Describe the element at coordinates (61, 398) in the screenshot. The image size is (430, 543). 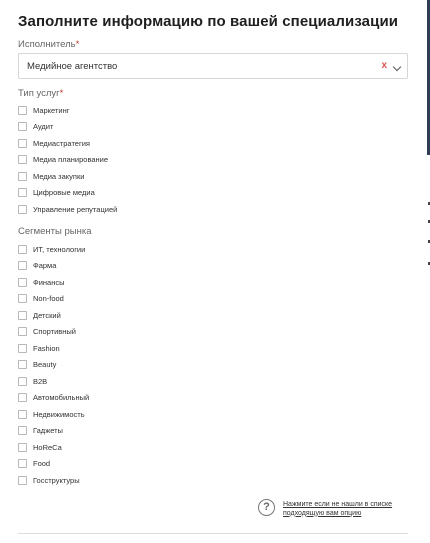
I see `option-label: Автомобильный` at that location.